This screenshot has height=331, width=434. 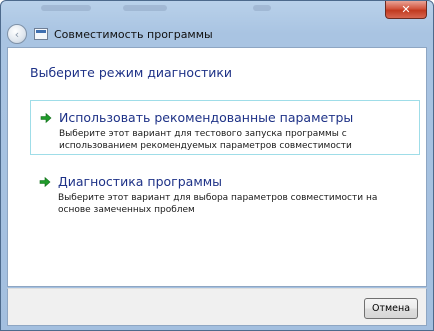 I want to click on back-button: ‹, so click(x=17, y=34).